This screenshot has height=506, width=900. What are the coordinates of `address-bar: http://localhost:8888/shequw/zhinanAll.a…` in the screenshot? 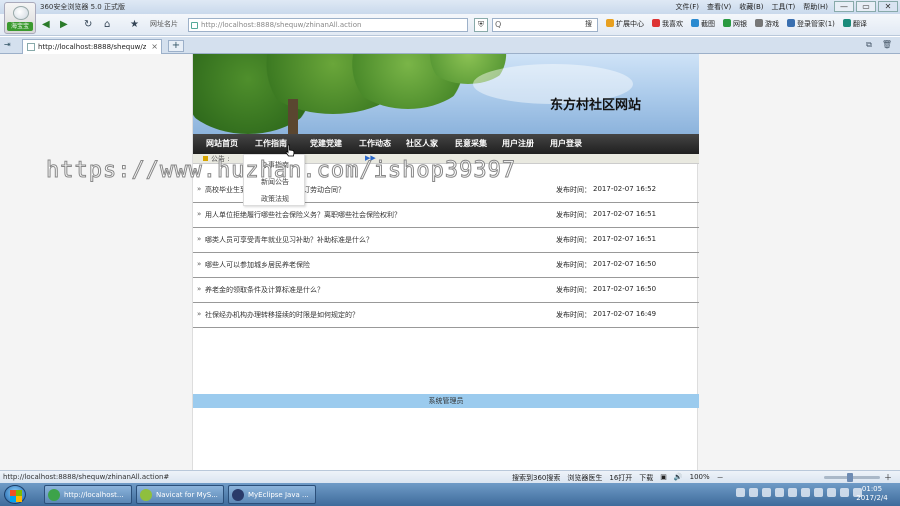 It's located at (328, 25).